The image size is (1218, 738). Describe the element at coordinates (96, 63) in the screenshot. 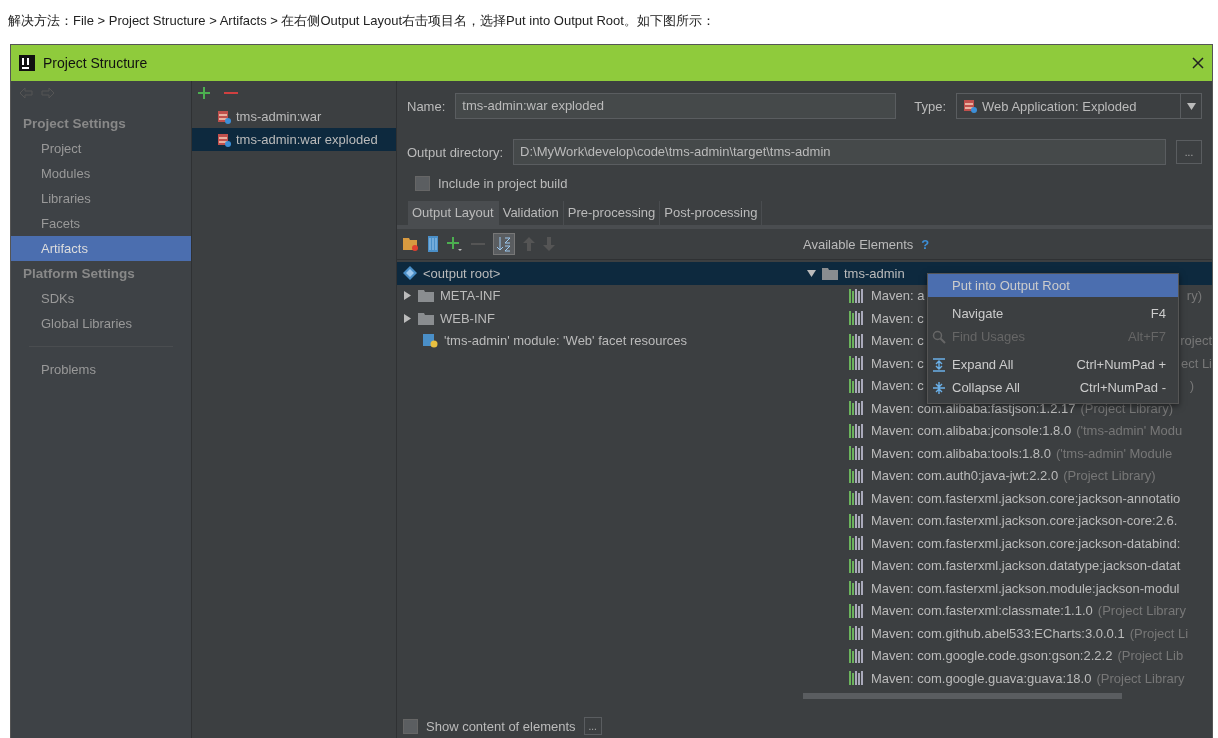

I see `window-title: Project Structure` at that location.